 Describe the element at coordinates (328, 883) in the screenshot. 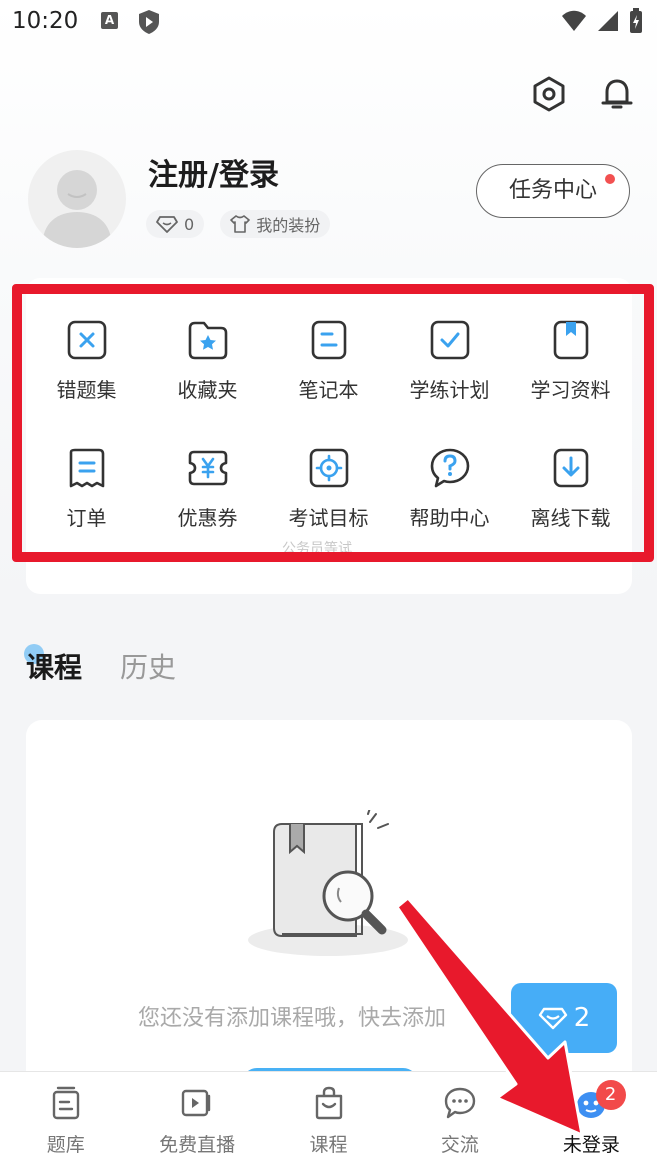

I see `empty-book-magnifier-icon` at that location.